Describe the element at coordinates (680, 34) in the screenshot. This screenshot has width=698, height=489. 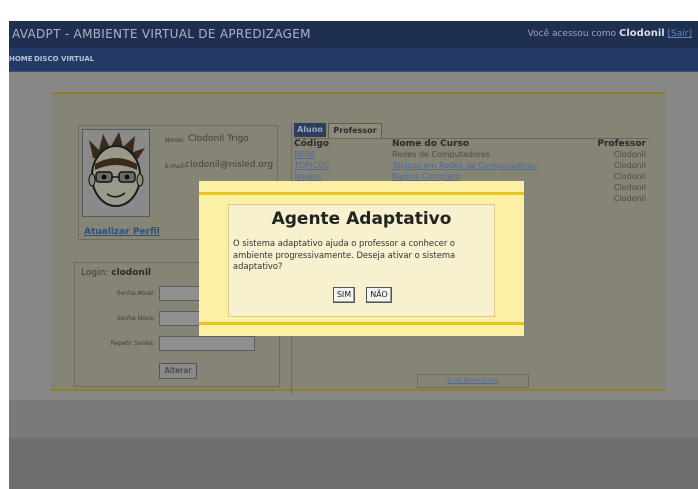
I see `logout-link: [Sair]` at that location.